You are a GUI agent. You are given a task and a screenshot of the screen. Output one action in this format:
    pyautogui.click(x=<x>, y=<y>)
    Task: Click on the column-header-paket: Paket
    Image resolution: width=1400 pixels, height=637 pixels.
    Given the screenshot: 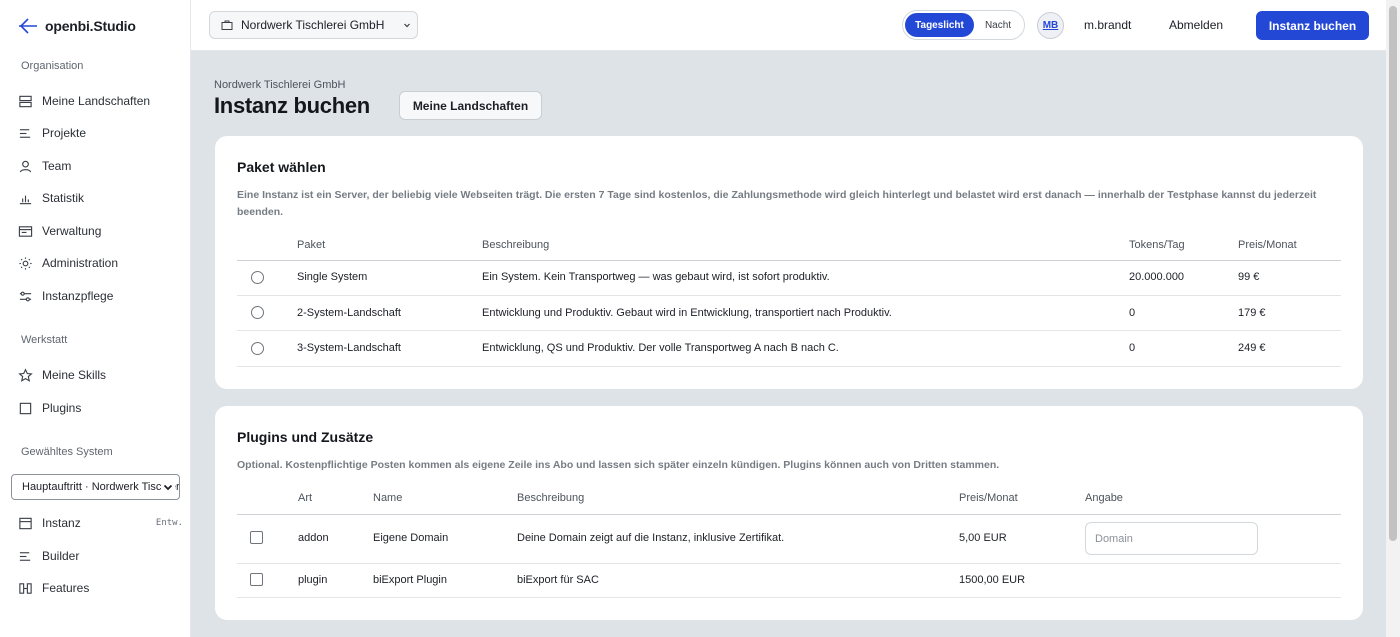 What is the action you would take?
    pyautogui.click(x=311, y=245)
    